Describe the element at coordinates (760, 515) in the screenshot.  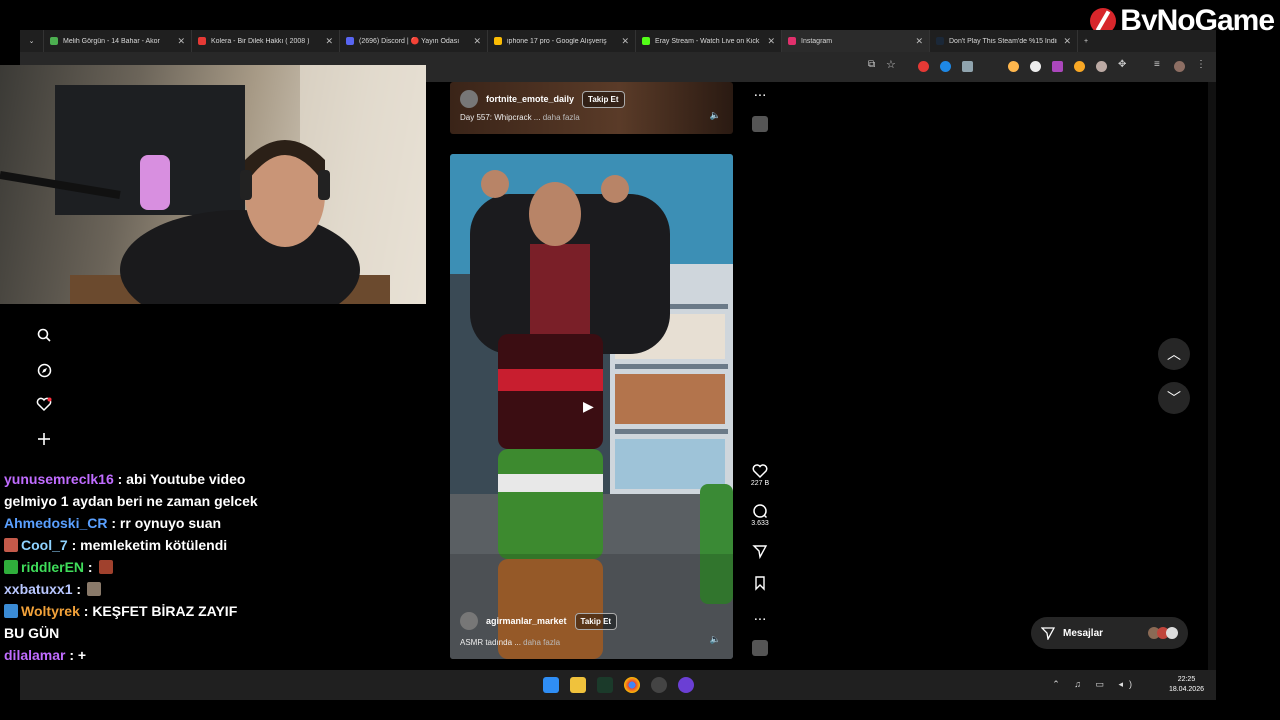
I see `comment-button: 3.633` at that location.